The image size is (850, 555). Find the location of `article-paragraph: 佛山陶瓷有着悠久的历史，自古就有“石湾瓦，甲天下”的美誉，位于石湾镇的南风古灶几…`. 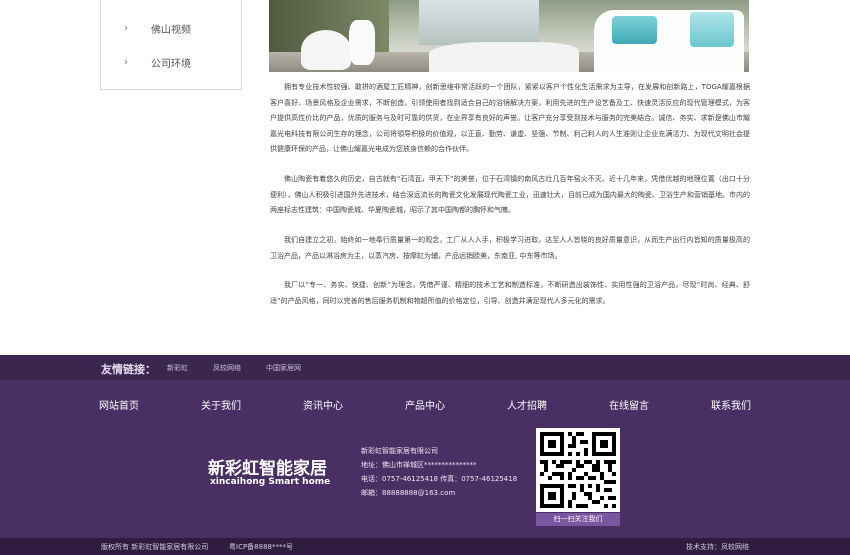

article-paragraph: 佛山陶瓷有着悠久的历史，自古就有“石湾瓦，甲天下”的美誉，位于石湾镇的南风古灶几… is located at coordinates (510, 194).